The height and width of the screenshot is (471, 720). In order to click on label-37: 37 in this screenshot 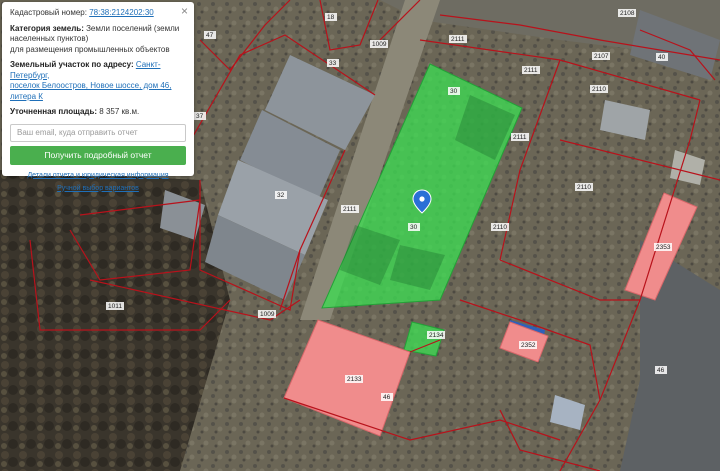, I will do `click(200, 116)`.